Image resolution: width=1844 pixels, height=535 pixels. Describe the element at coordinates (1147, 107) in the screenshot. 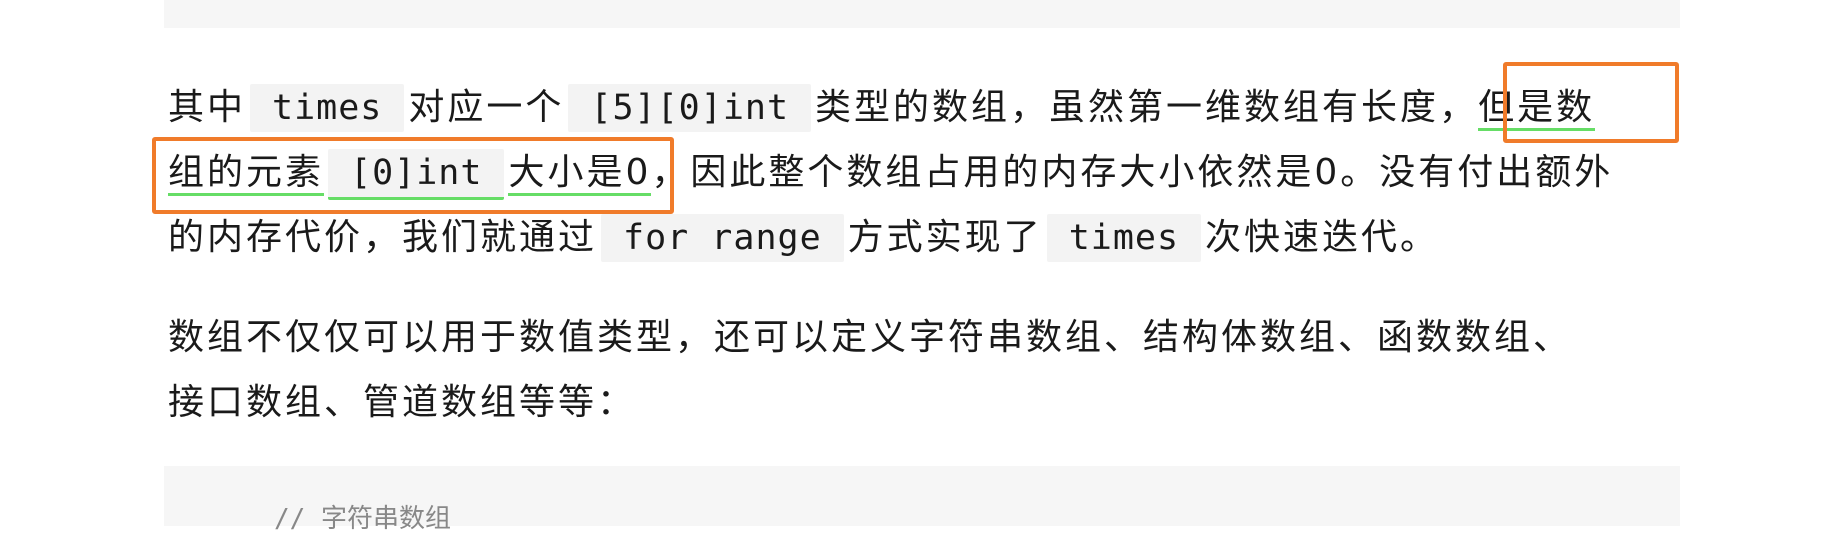

I see `text-run: 类型的数组，虽然第一维数组有长度，` at that location.